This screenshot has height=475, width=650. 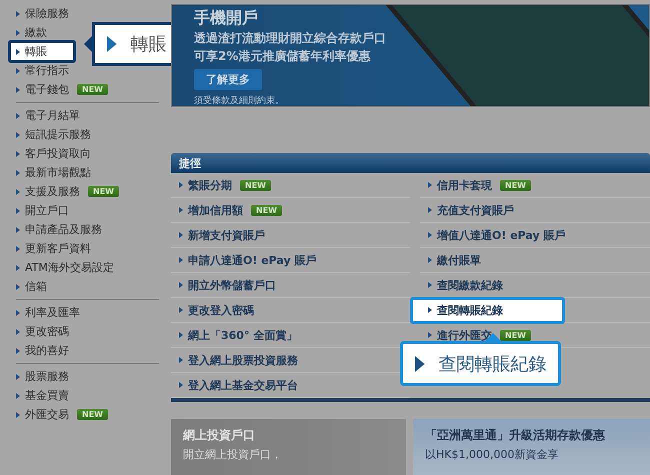 I want to click on sidebar-item: 外匯交易 NEW, so click(x=60, y=414).